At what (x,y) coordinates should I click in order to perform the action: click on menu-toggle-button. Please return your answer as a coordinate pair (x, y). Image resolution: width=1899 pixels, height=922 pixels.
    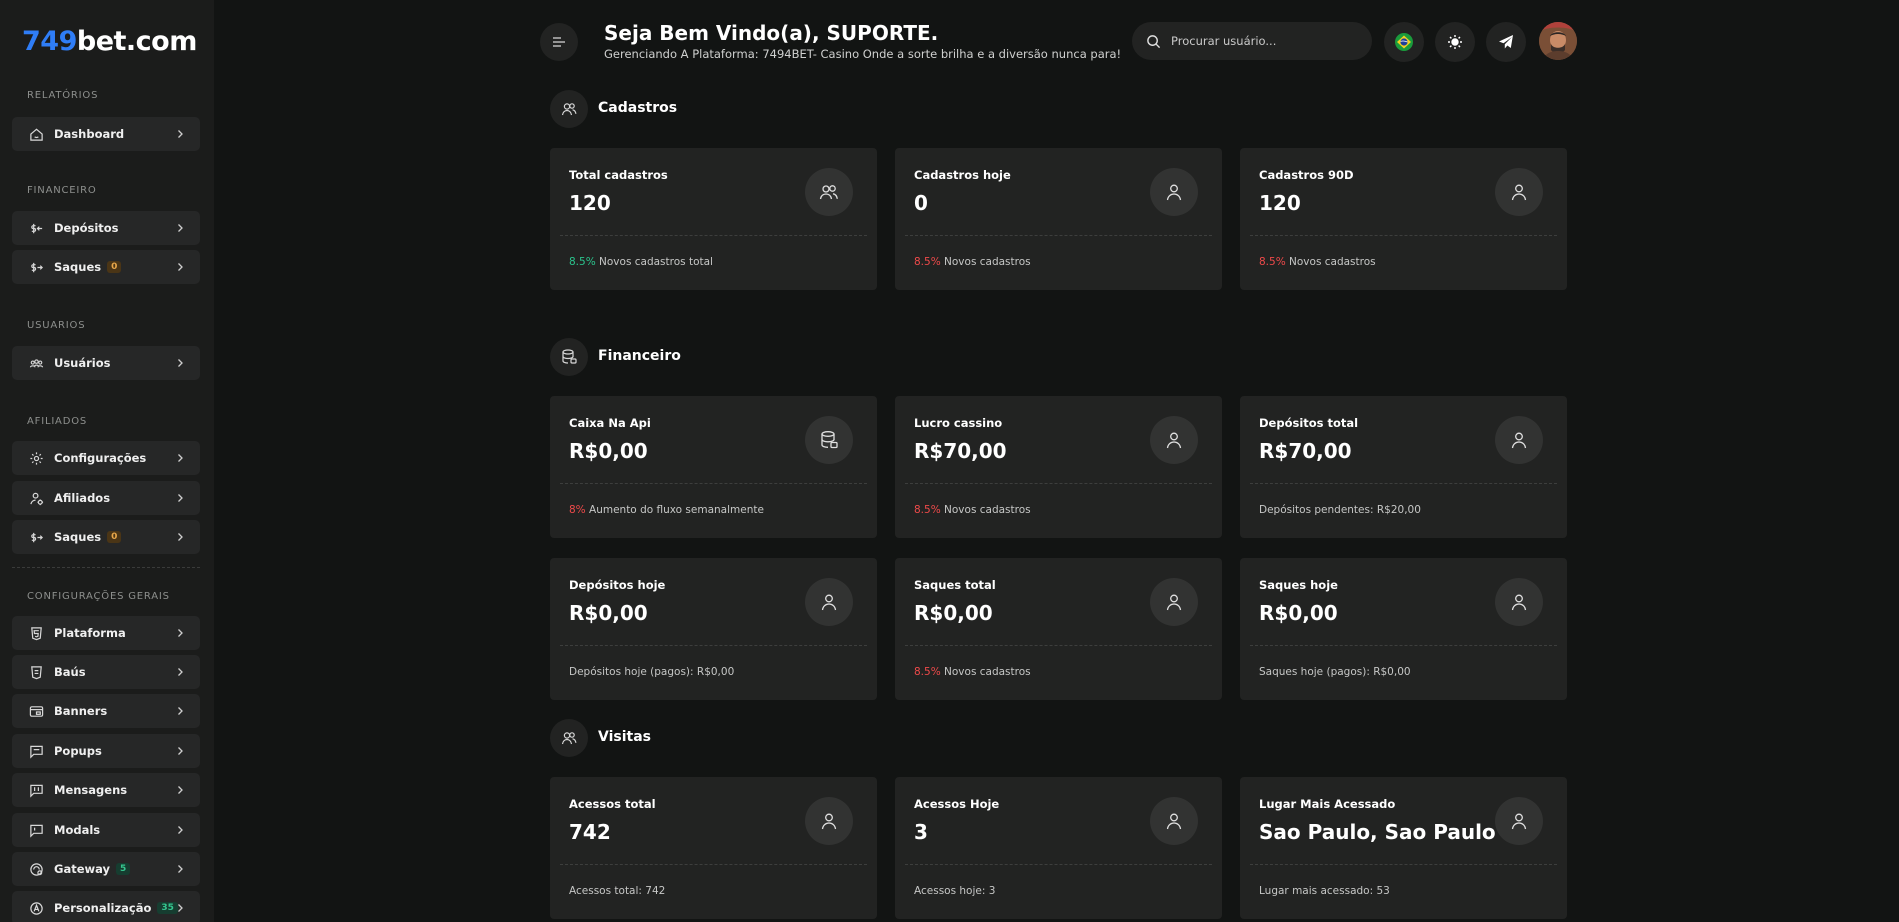
    Looking at the image, I should click on (559, 42).